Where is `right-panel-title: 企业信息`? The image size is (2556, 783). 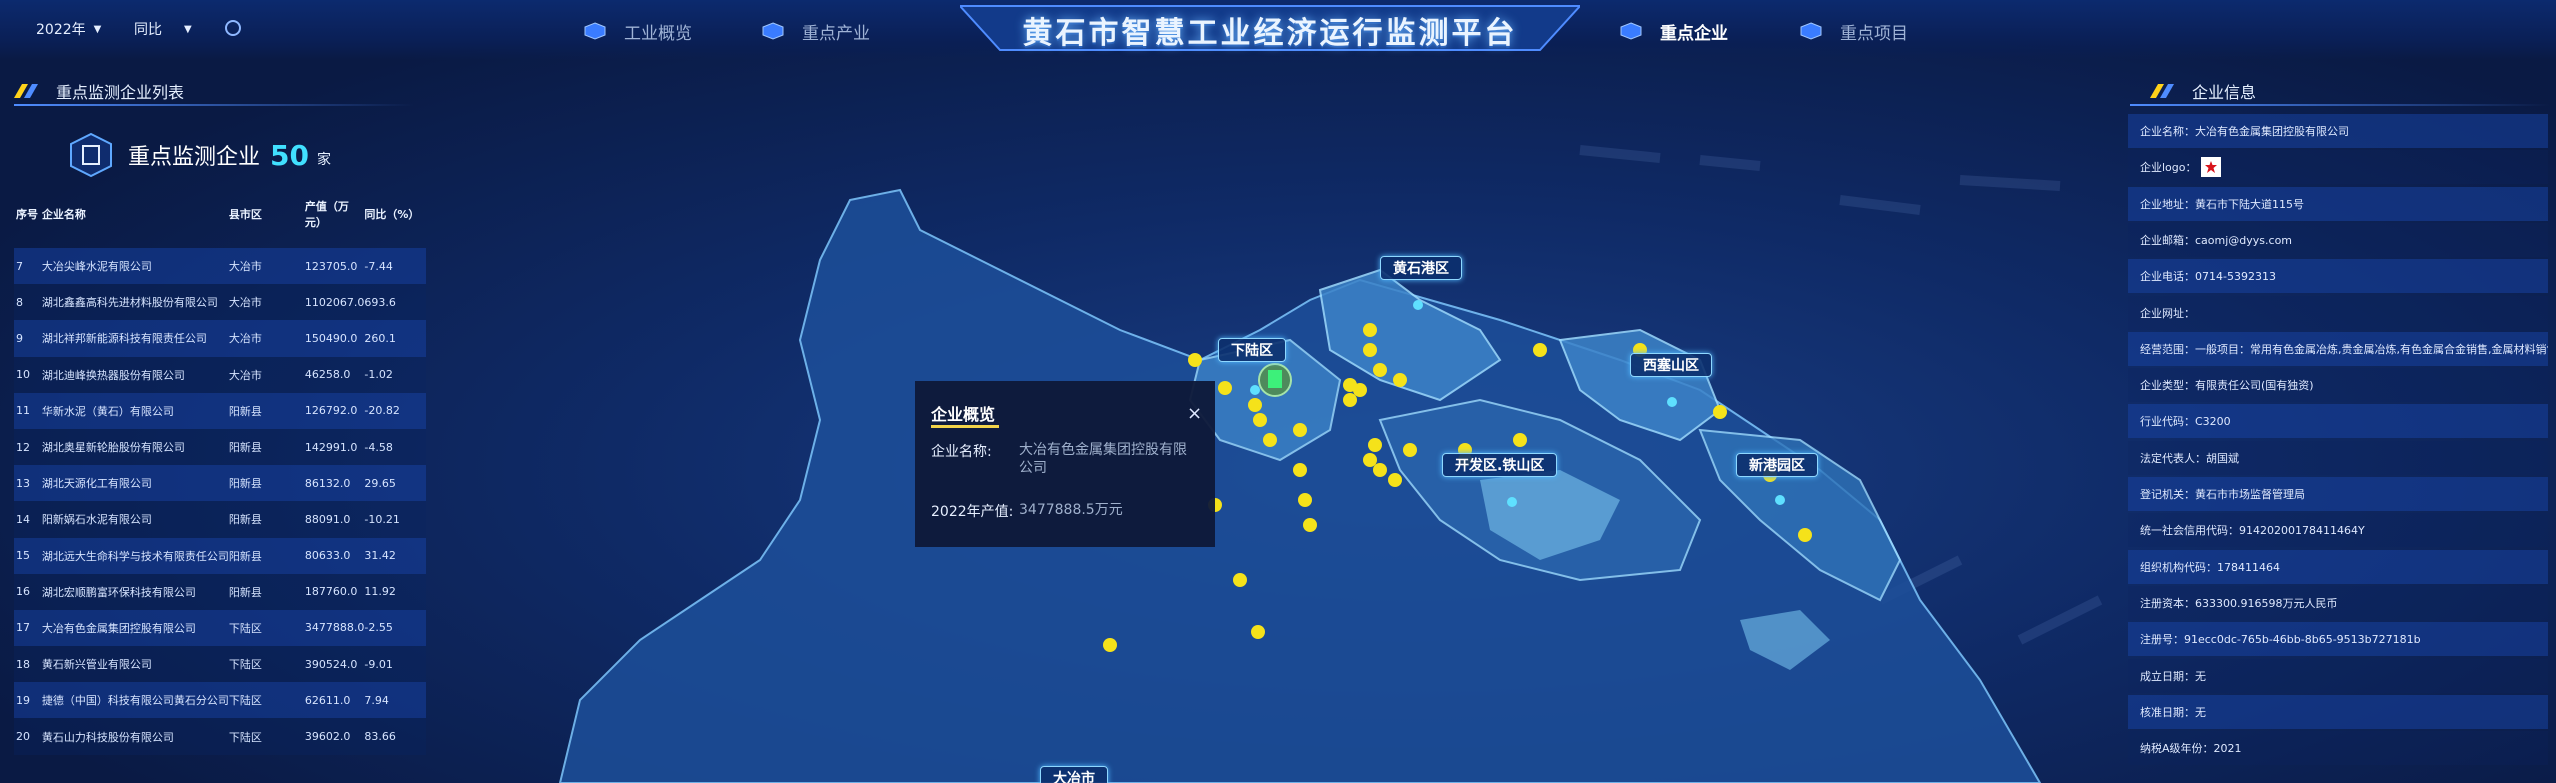
right-panel-title: 企业信息 is located at coordinates (2224, 92).